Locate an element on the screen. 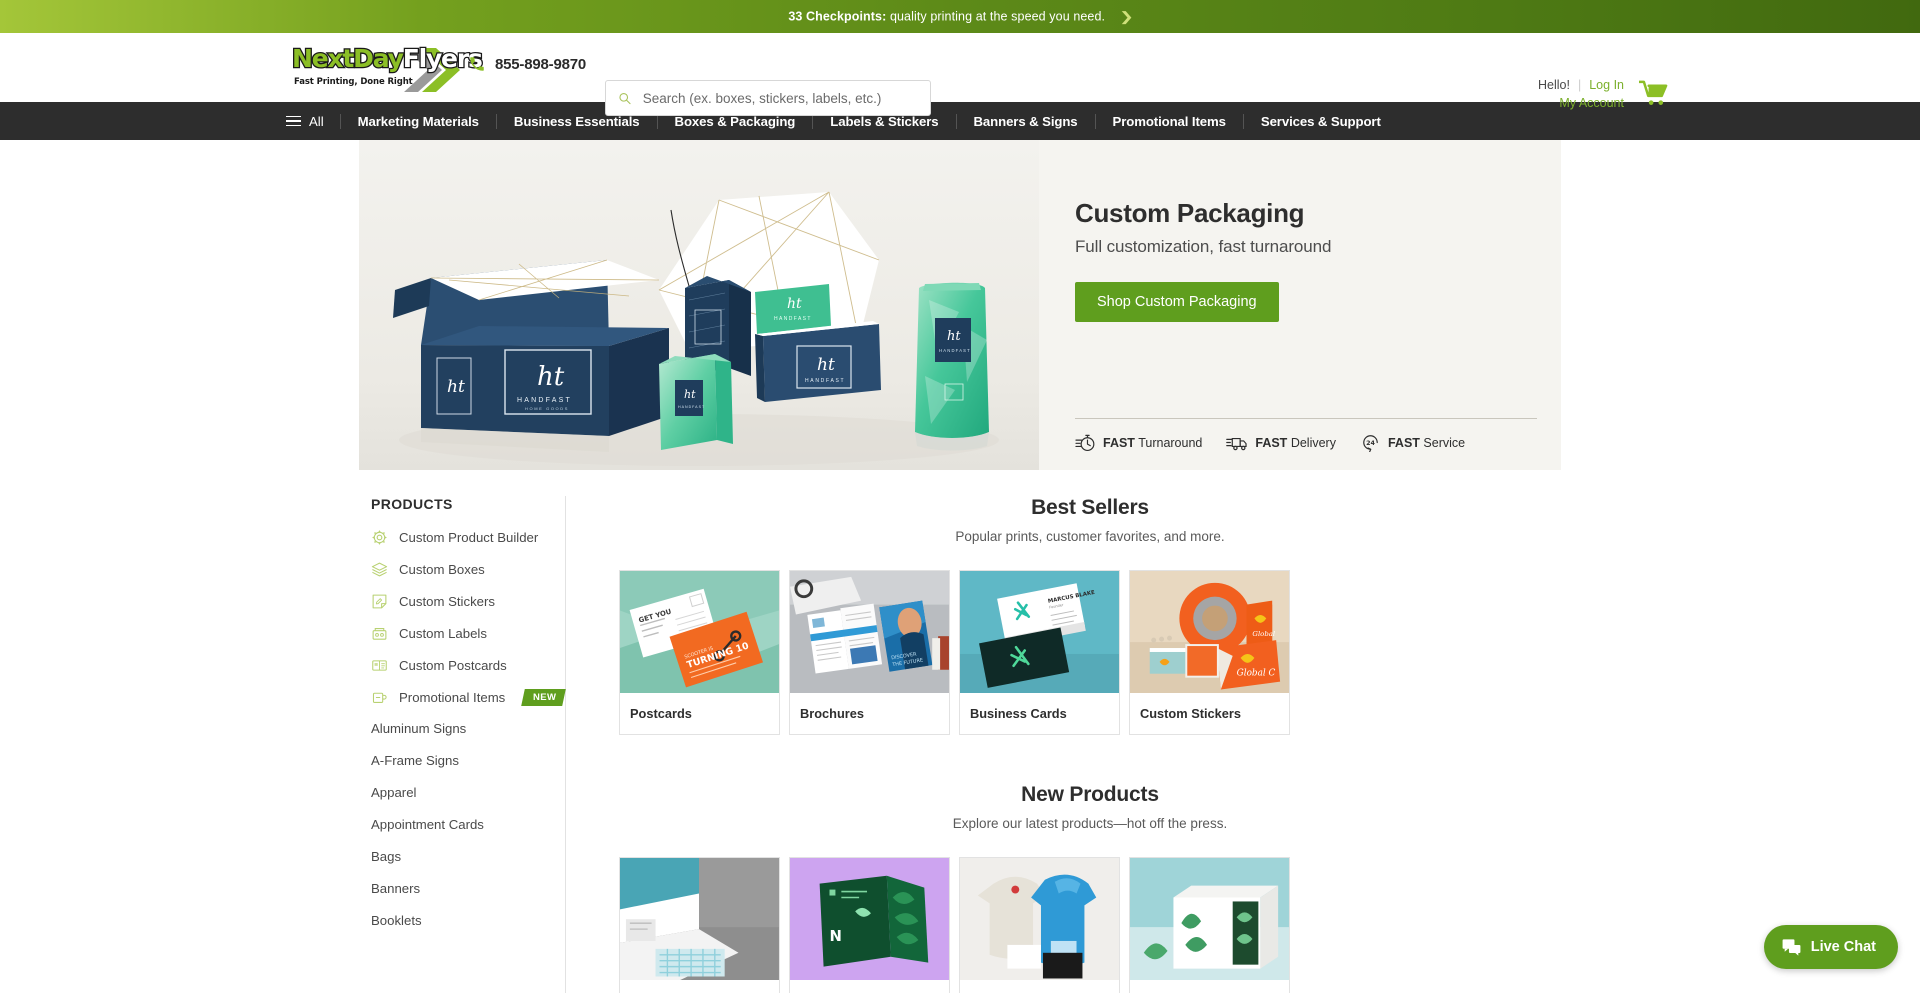 The image size is (1920, 993). new-product-1-artwork is located at coordinates (699, 919).